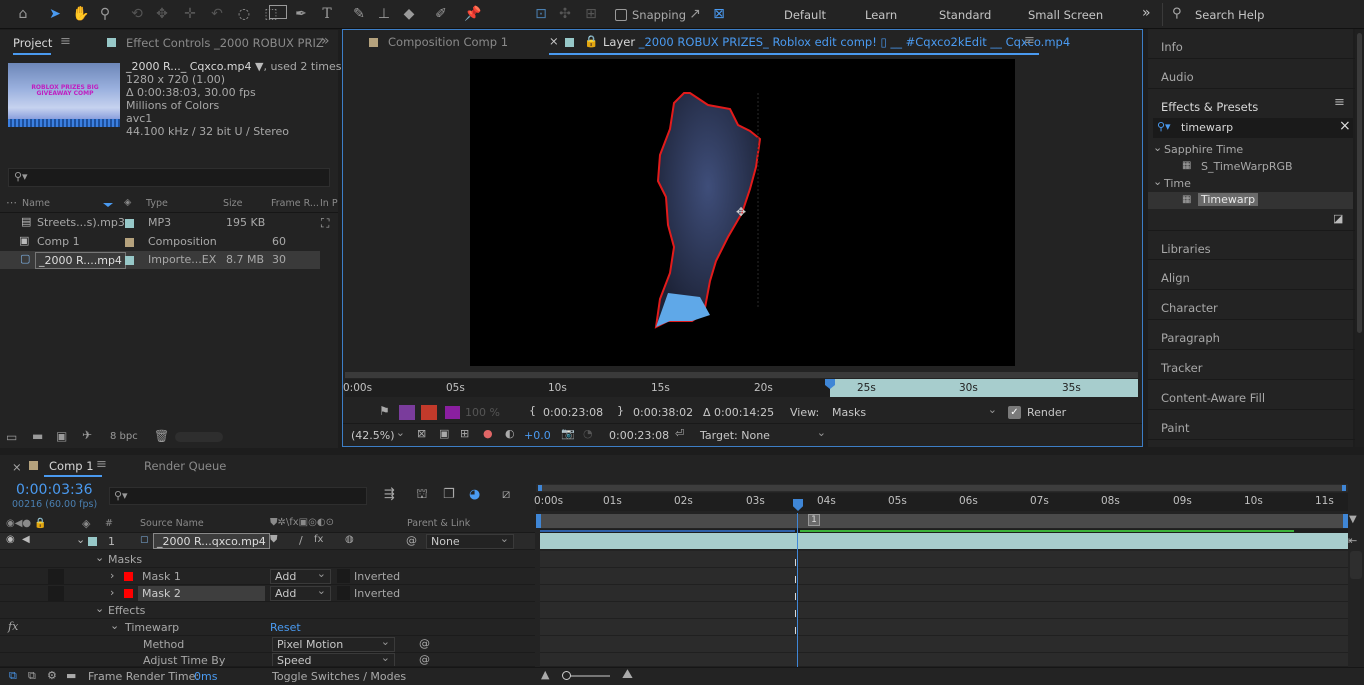  What do you see at coordinates (441, 14) in the screenshot?
I see `roto-brush-icon: ✐` at bounding box center [441, 14].